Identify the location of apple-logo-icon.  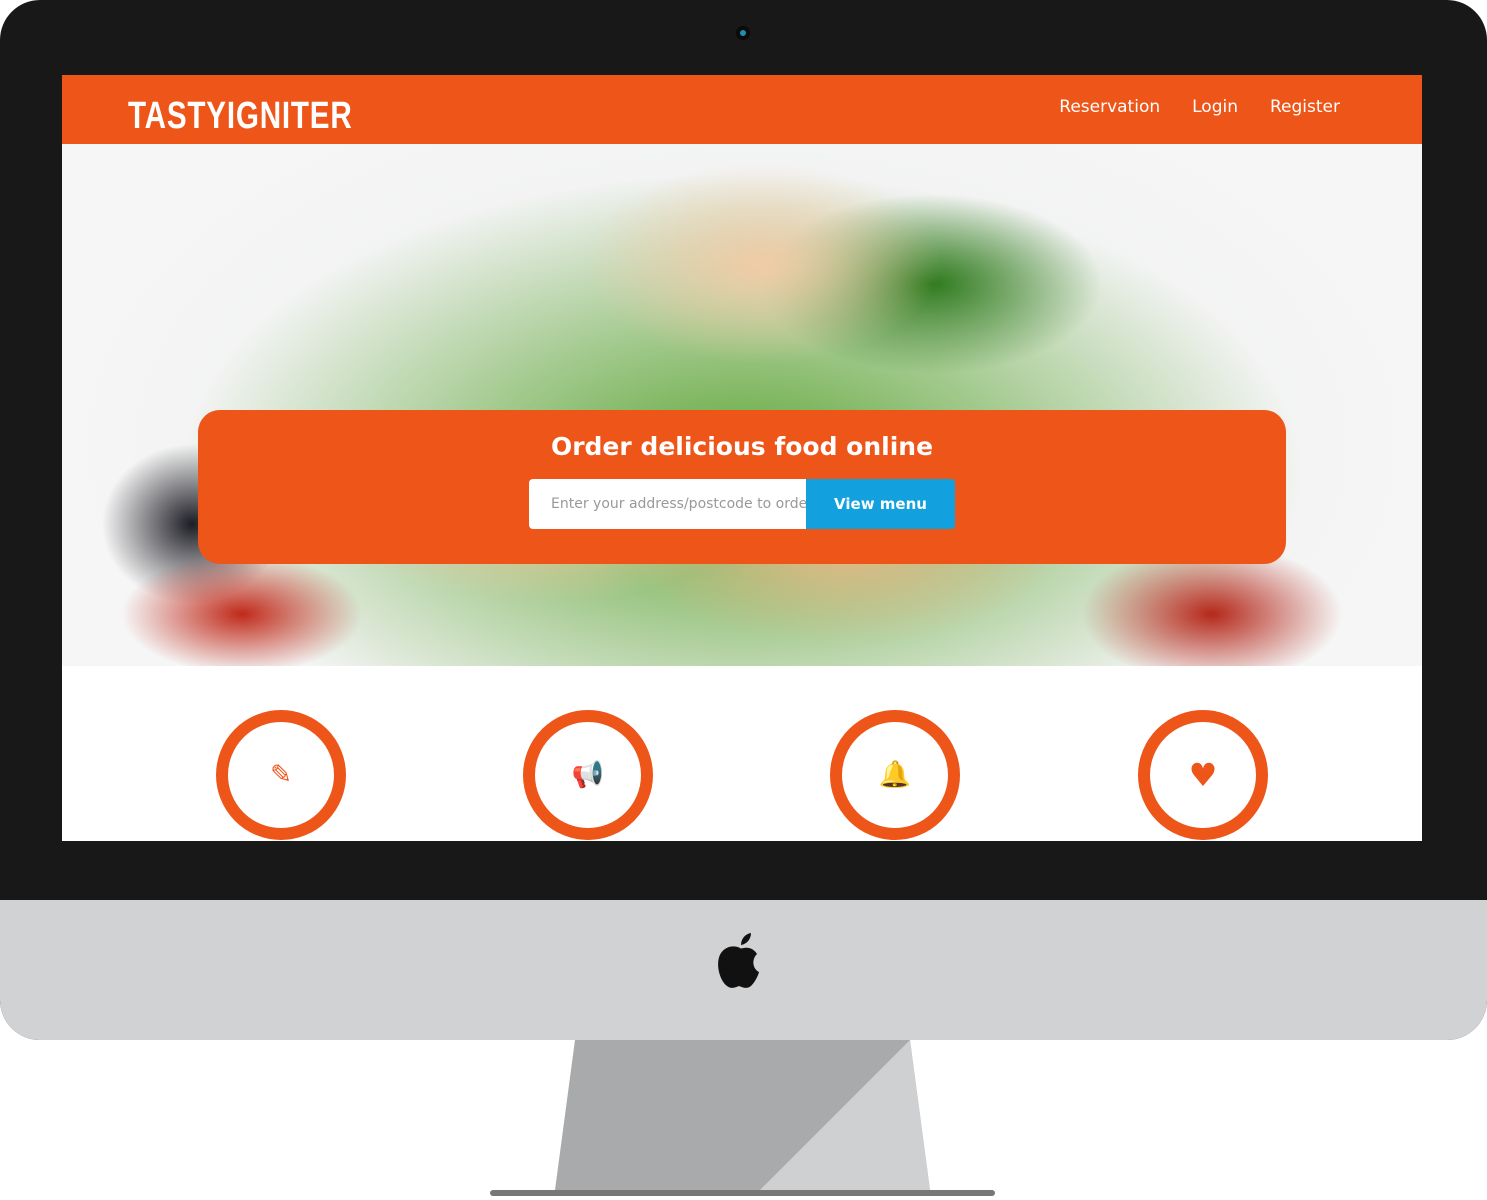
(738, 960).